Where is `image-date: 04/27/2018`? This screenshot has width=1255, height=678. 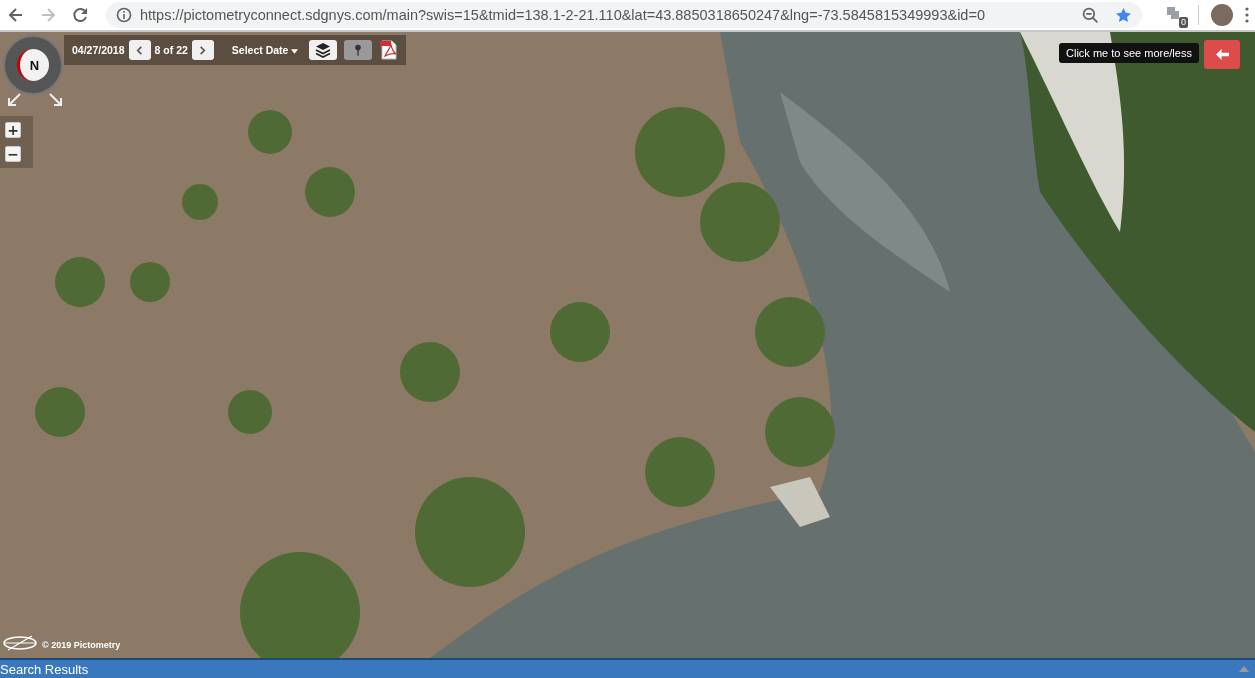
image-date: 04/27/2018 is located at coordinates (98, 50).